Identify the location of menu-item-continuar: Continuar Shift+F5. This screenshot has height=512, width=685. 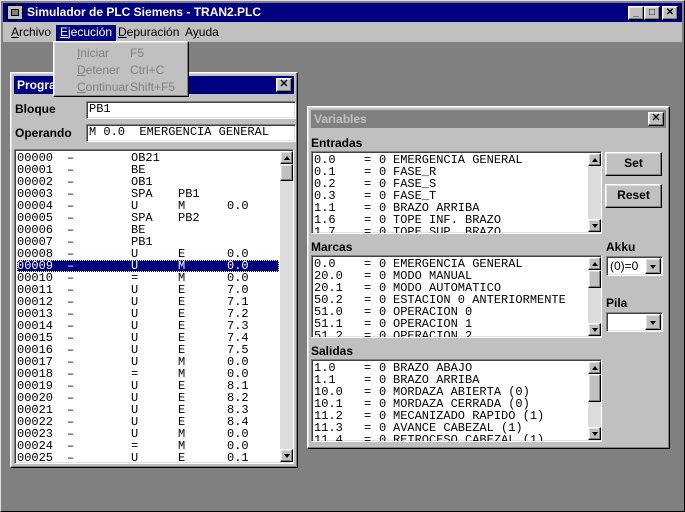
(121, 87).